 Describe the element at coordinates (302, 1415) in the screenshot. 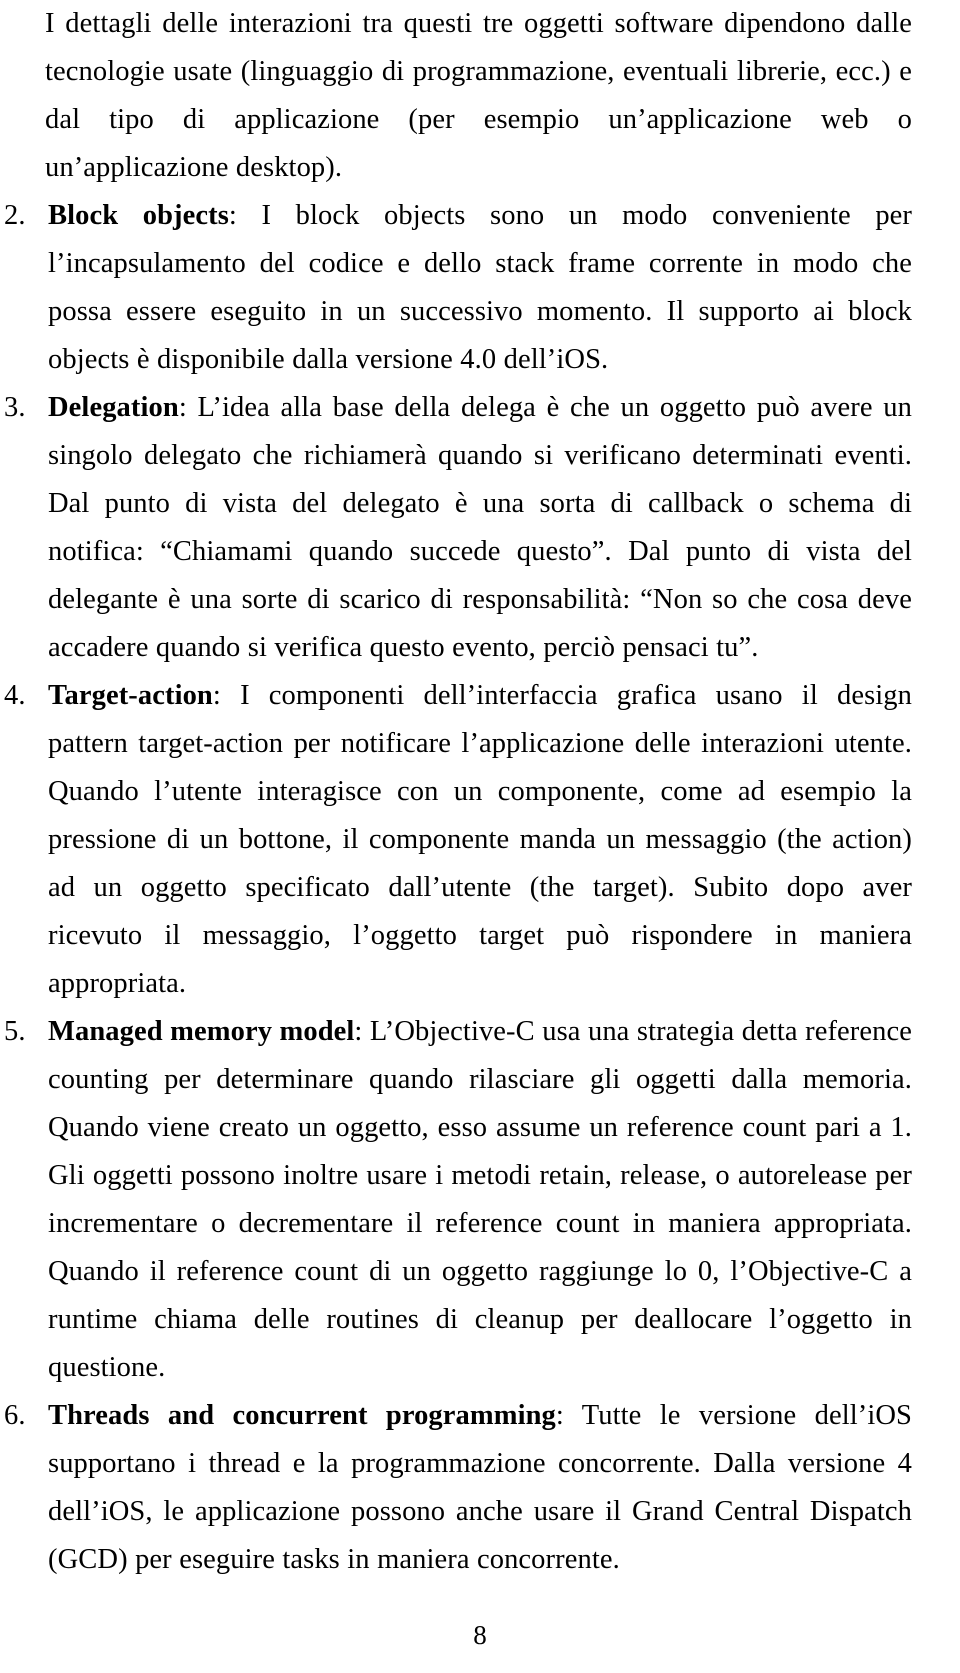

I see `list-item-term: Threads and concurrent programming` at that location.